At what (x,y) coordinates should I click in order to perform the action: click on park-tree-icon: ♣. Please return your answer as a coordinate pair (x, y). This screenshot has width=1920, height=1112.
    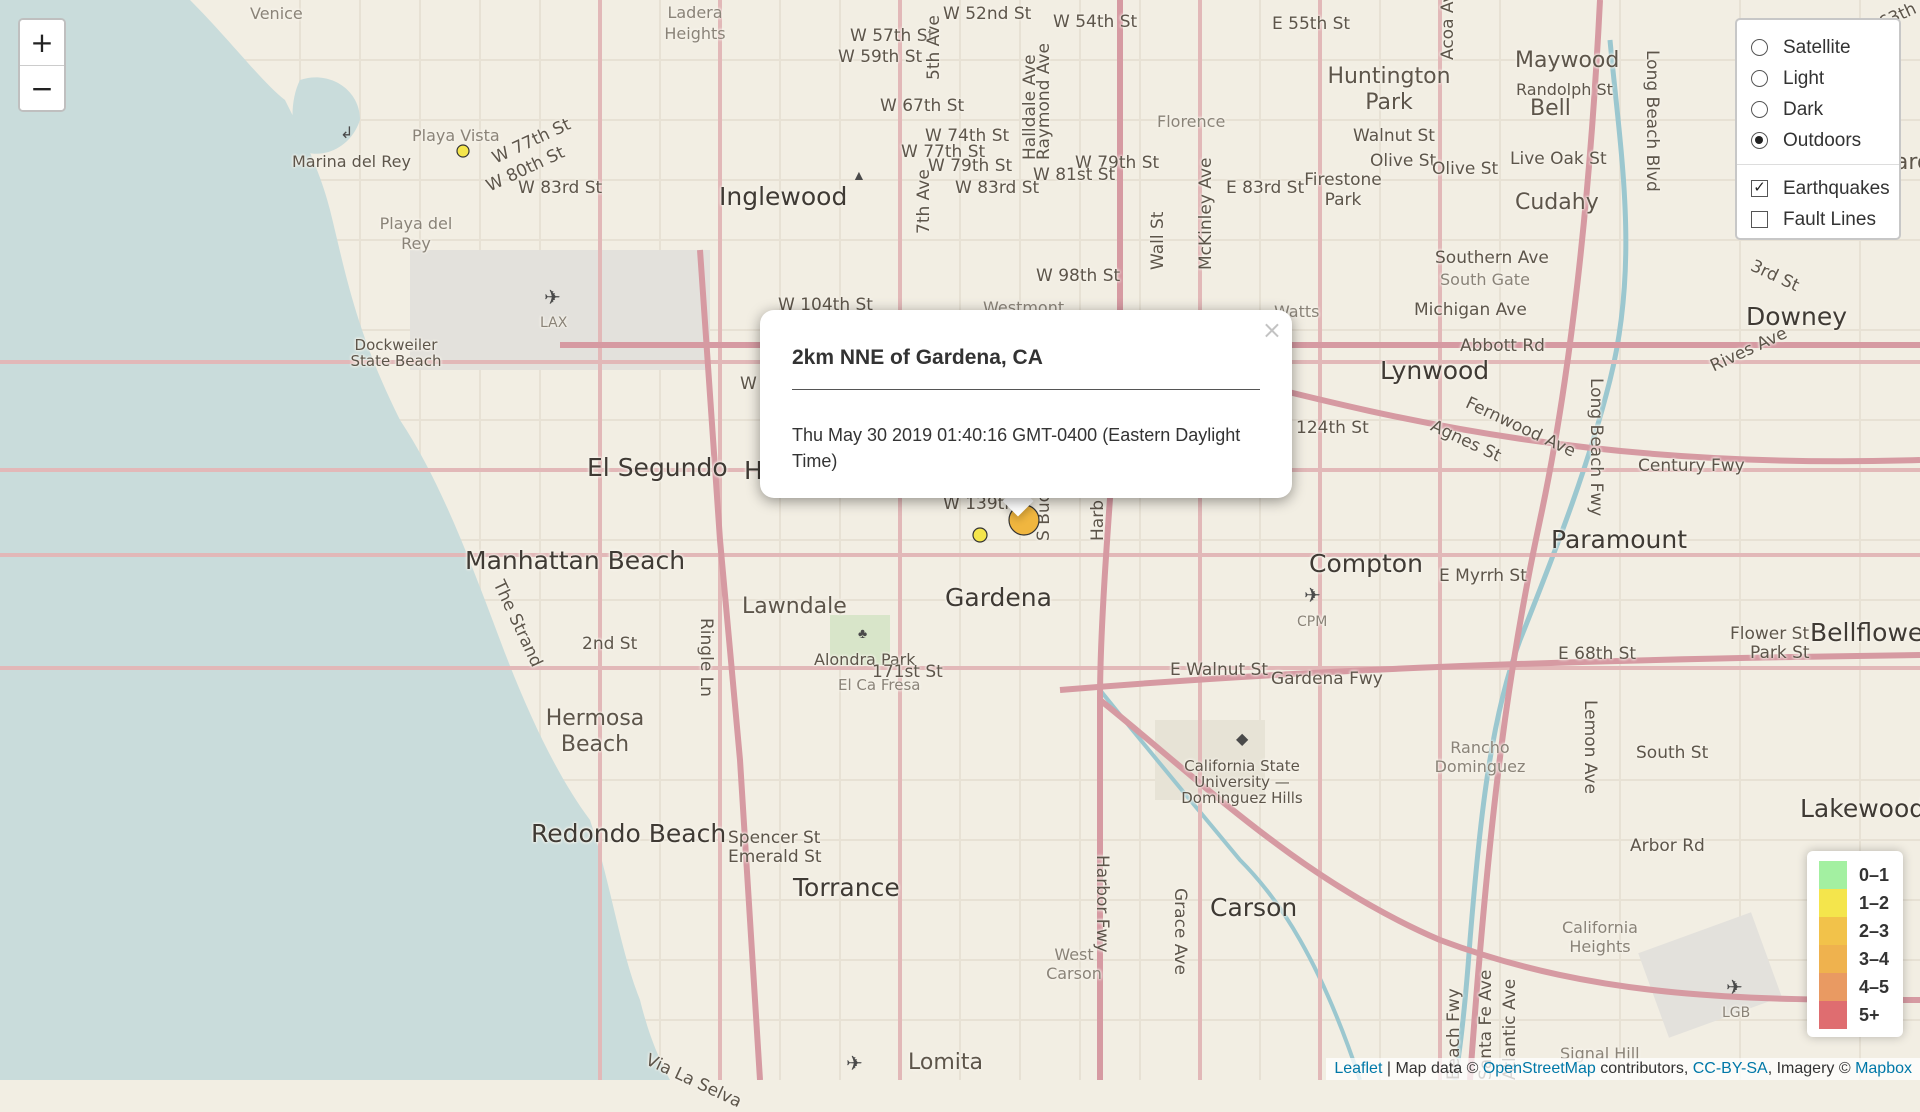
    Looking at the image, I should click on (863, 633).